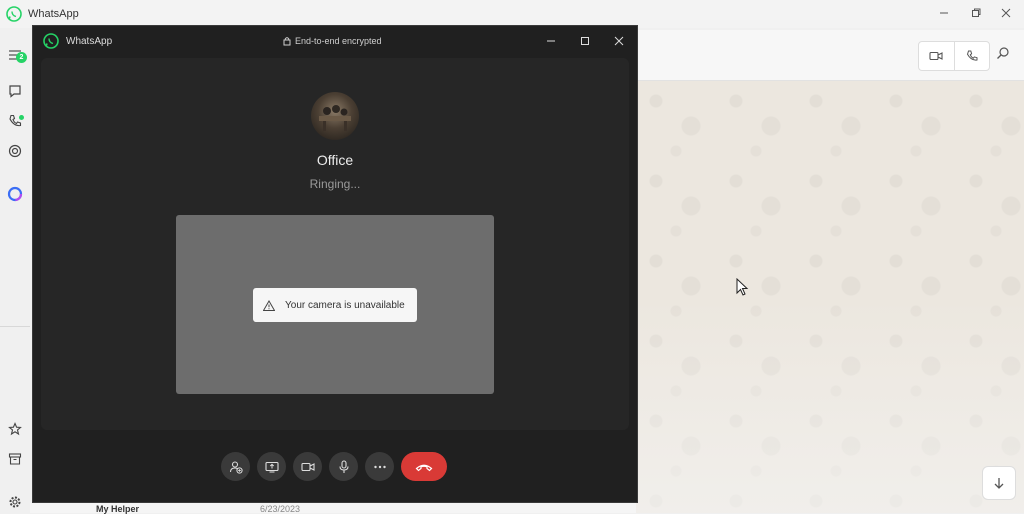 This screenshot has height=514, width=1024. Describe the element at coordinates (15, 194) in the screenshot. I see `meta-ai-icon` at that location.